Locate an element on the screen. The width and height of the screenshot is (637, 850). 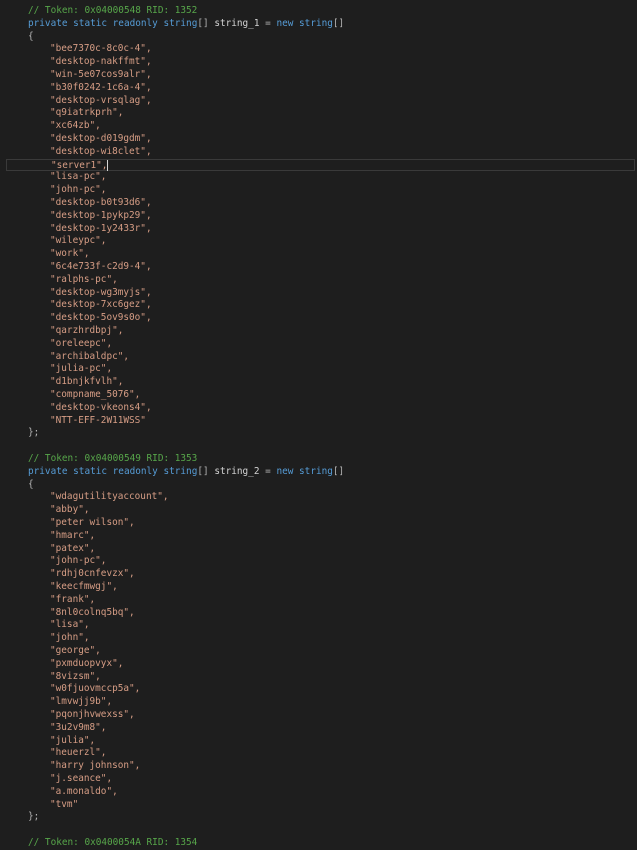
array-value-line: "ralphs-pc", is located at coordinates (318, 280).